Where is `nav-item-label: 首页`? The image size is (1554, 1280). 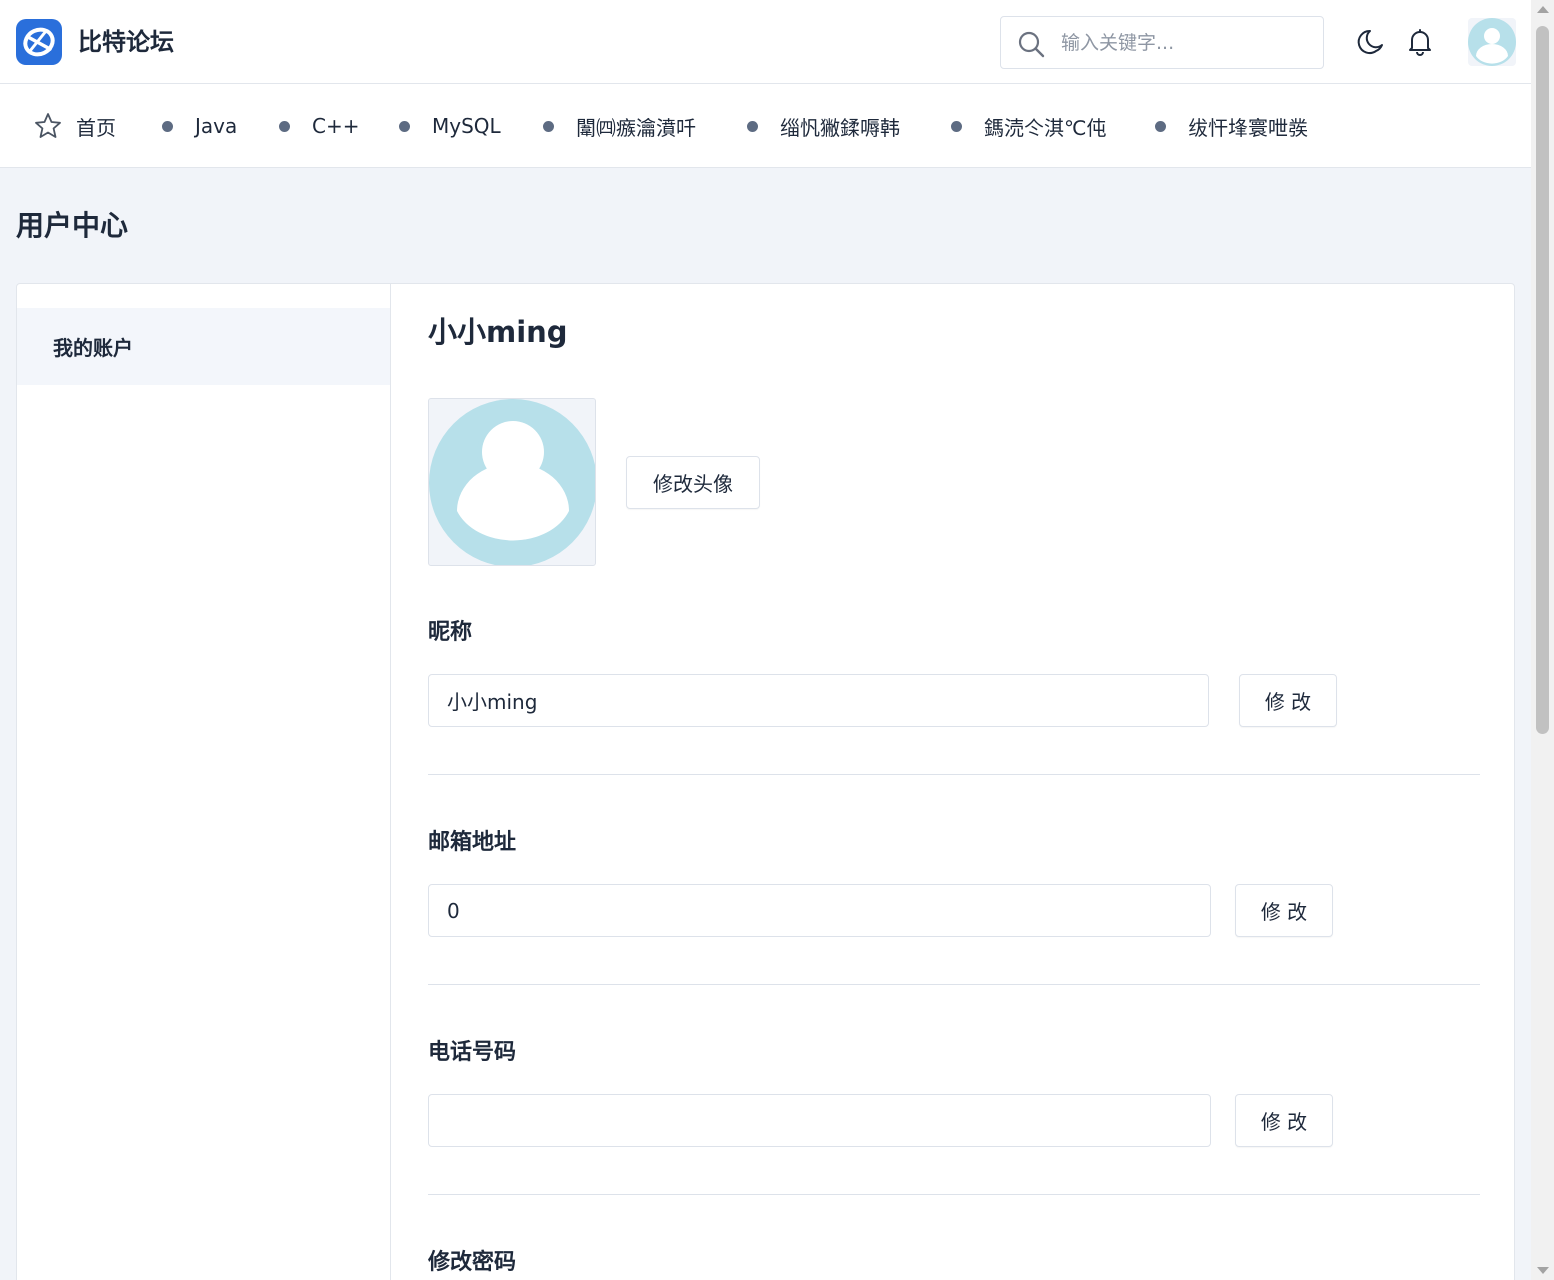 nav-item-label: 首页 is located at coordinates (96, 127).